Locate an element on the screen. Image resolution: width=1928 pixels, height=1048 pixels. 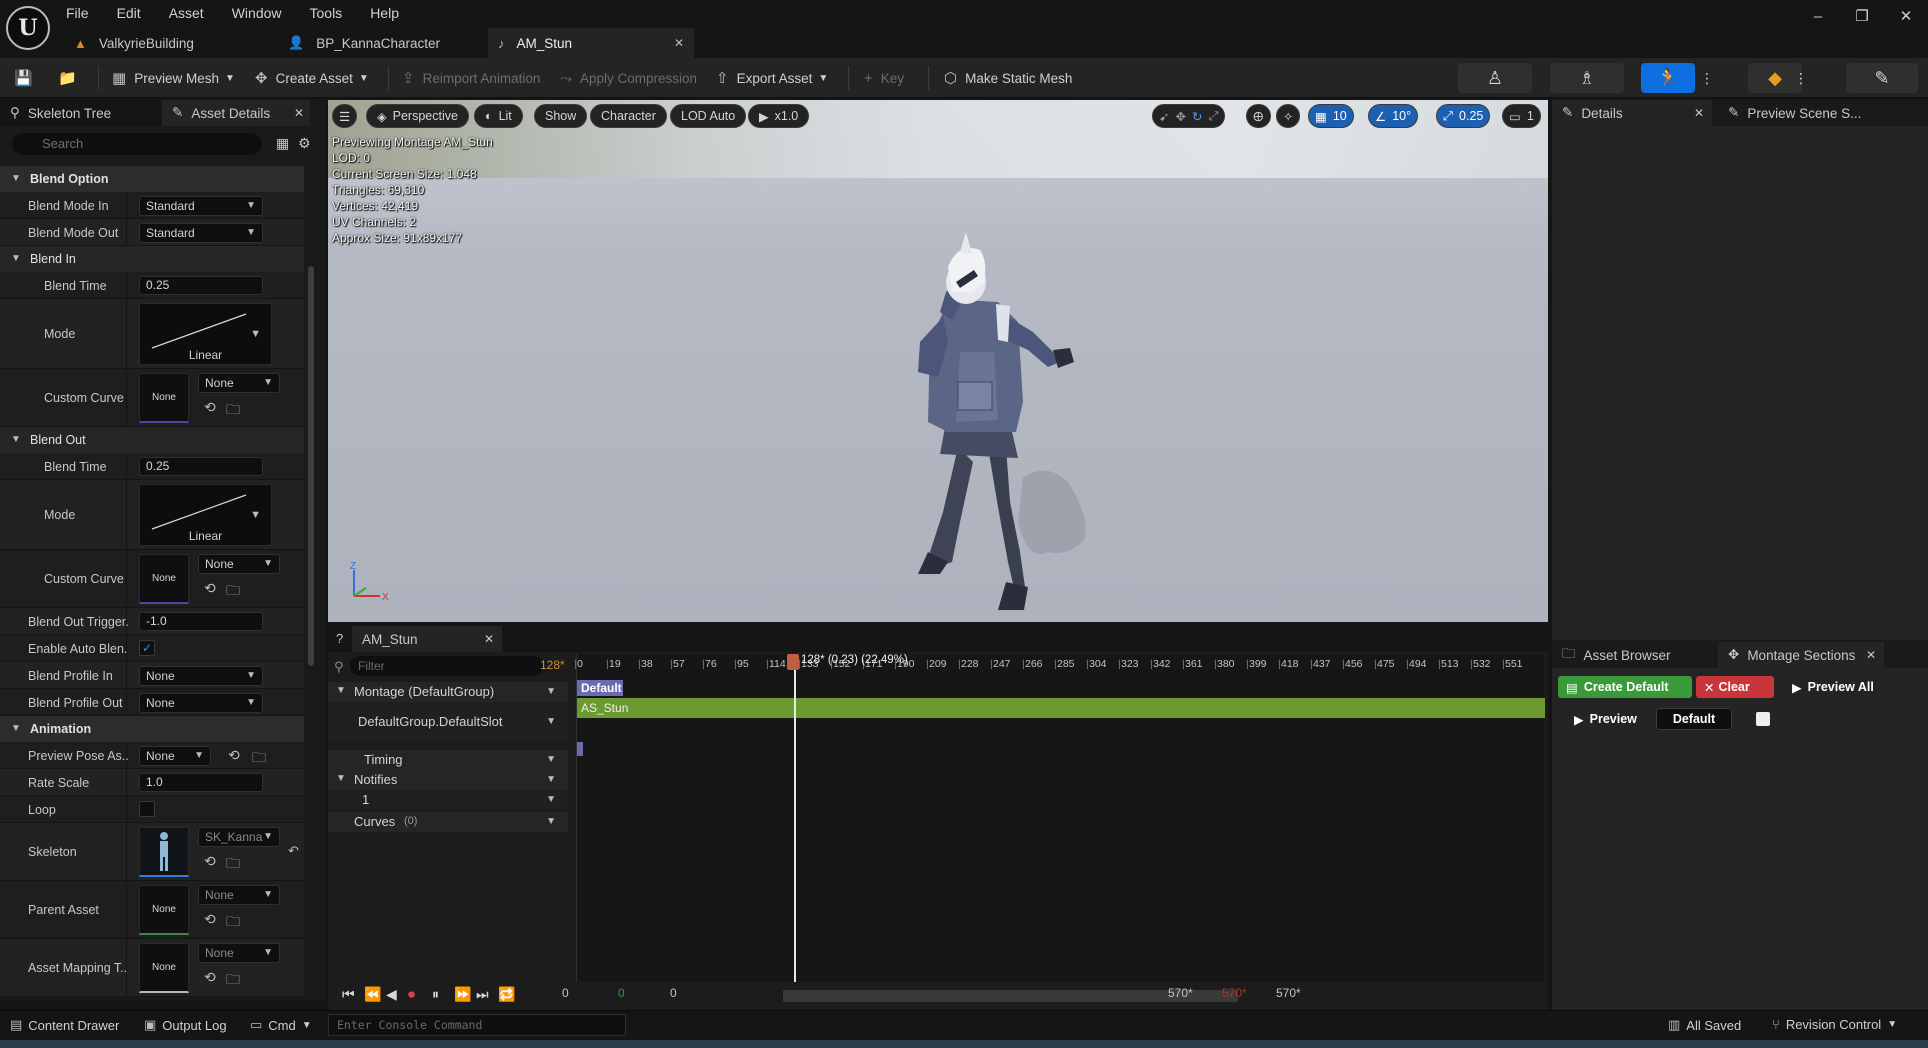
reimport-animation-button: ⇪ Reimport Animation is located at coordinates (471, 78).